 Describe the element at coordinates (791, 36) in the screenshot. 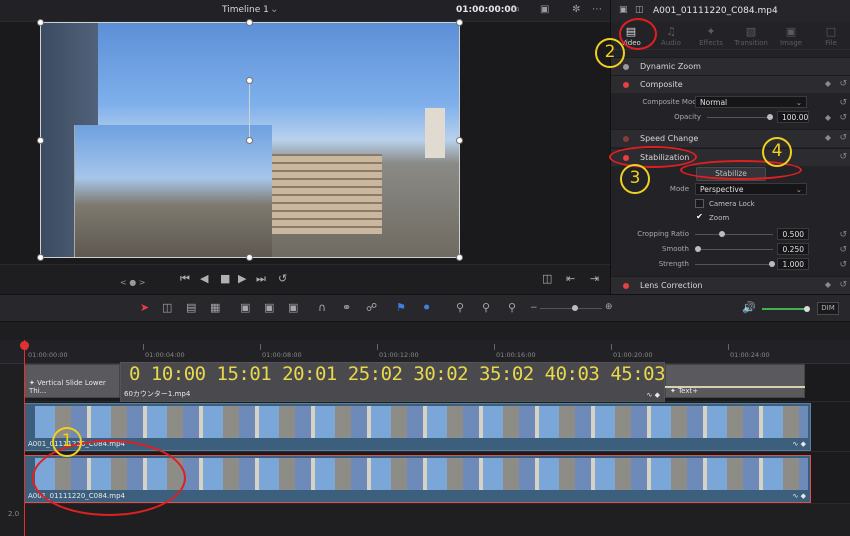

I see `tab-image: ▣ Image` at that location.